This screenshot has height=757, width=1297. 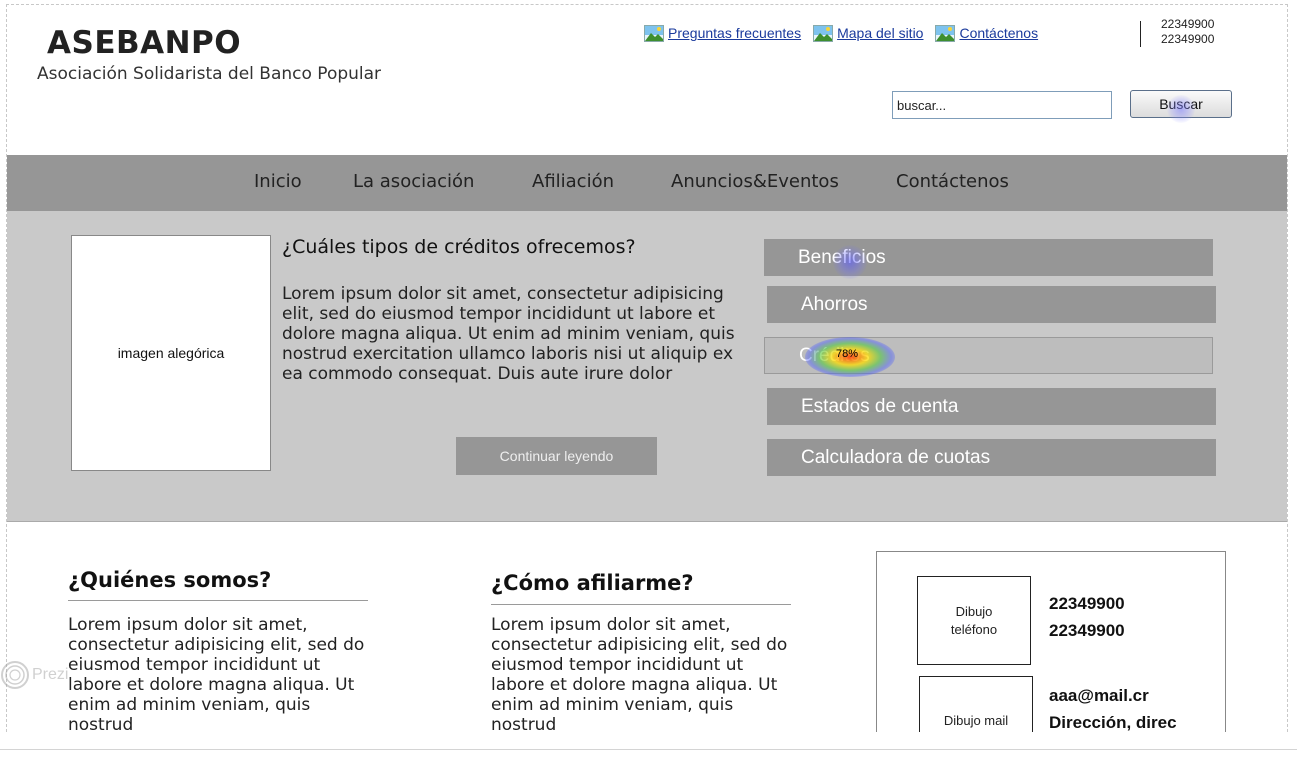 What do you see at coordinates (1087, 630) in the screenshot?
I see `contact-phone-2: 22349900` at bounding box center [1087, 630].